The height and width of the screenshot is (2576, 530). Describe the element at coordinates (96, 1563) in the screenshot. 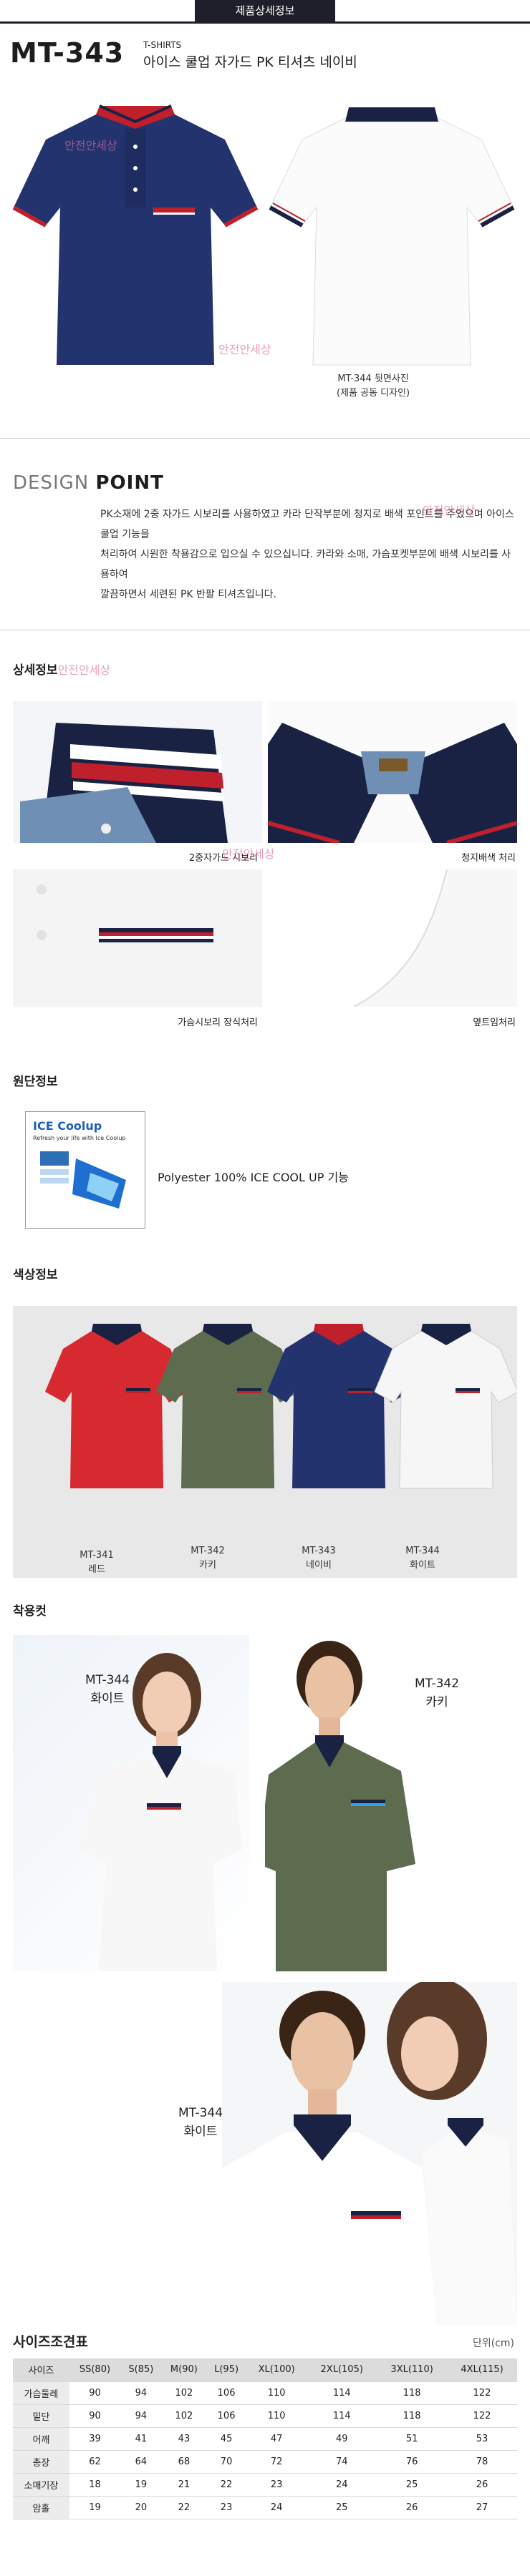

I see `color-label: MT-341 레드` at that location.